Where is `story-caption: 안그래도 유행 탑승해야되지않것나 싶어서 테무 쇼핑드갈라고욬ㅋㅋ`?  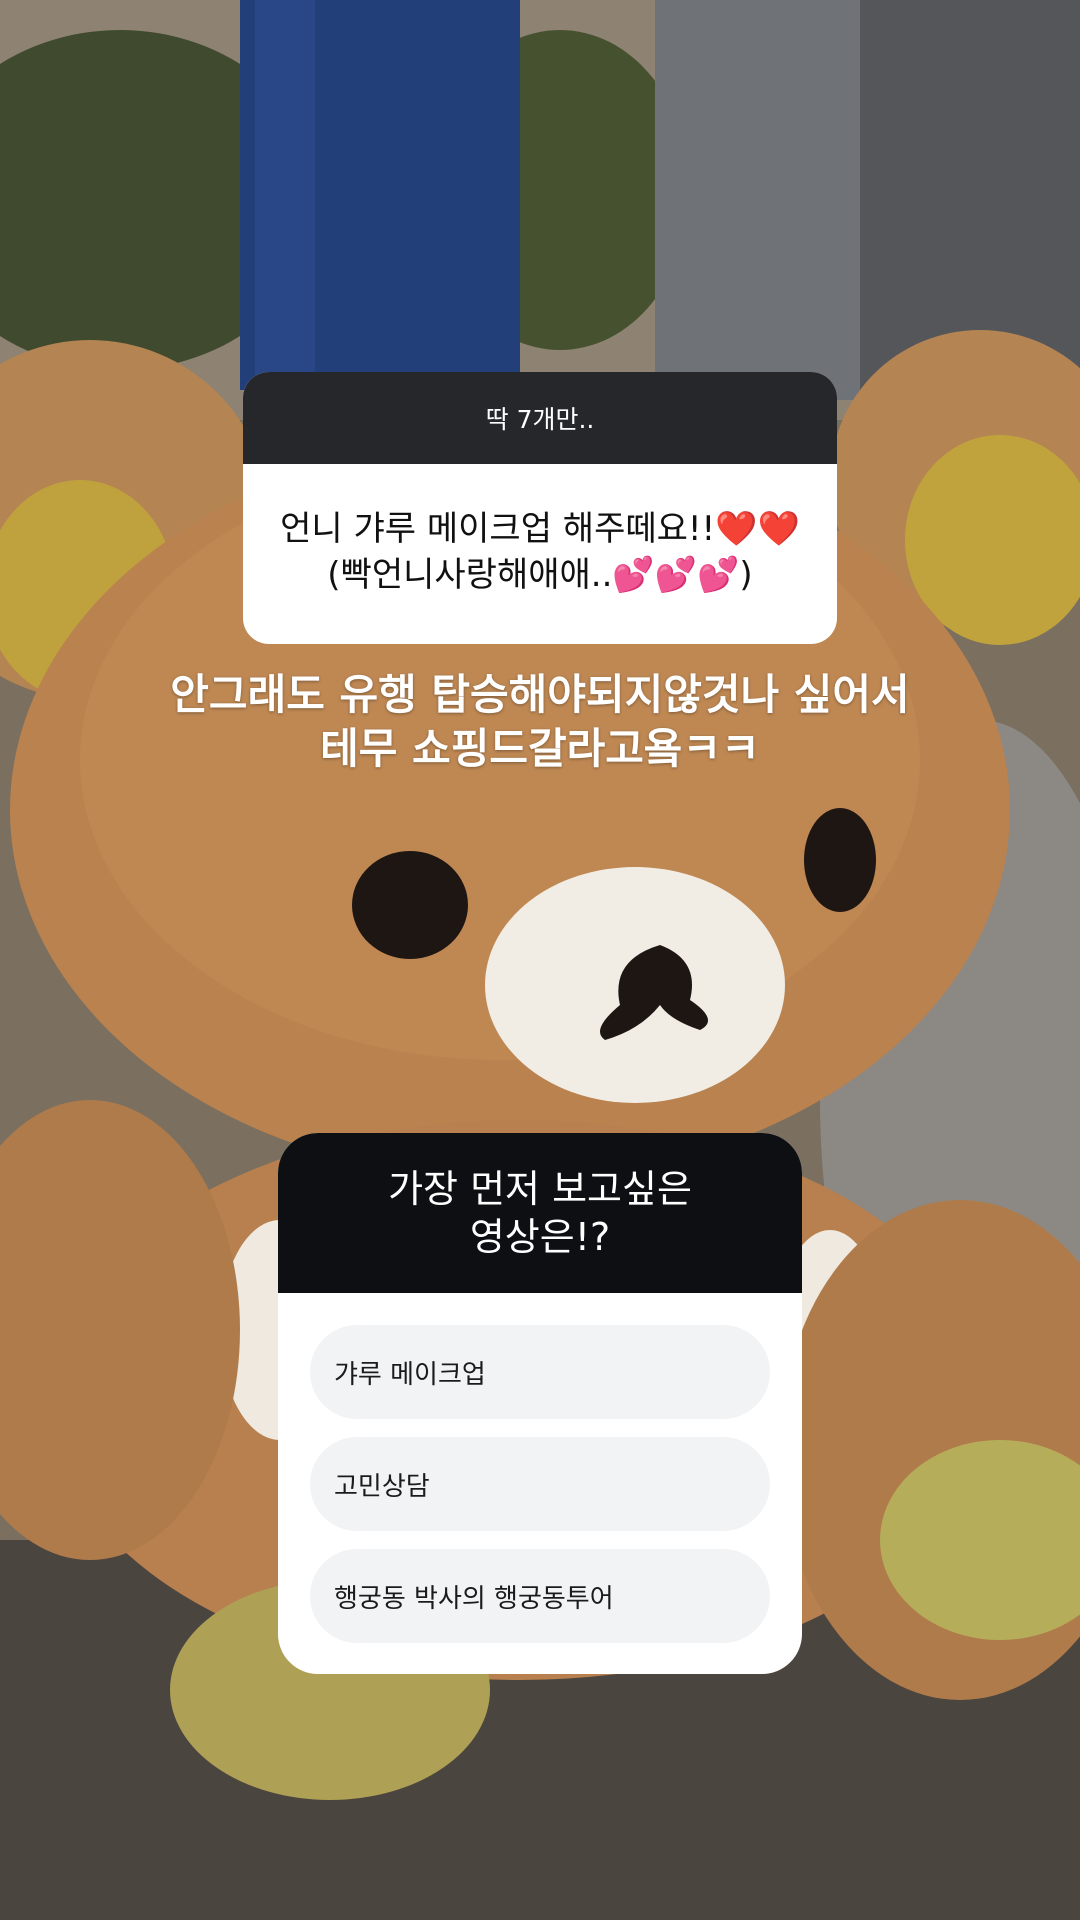
story-caption: 안그래도 유행 탑승해야되지않것나 싶어서 테무 쇼핑드갈라고욬ㅋㅋ is located at coordinates (540, 722).